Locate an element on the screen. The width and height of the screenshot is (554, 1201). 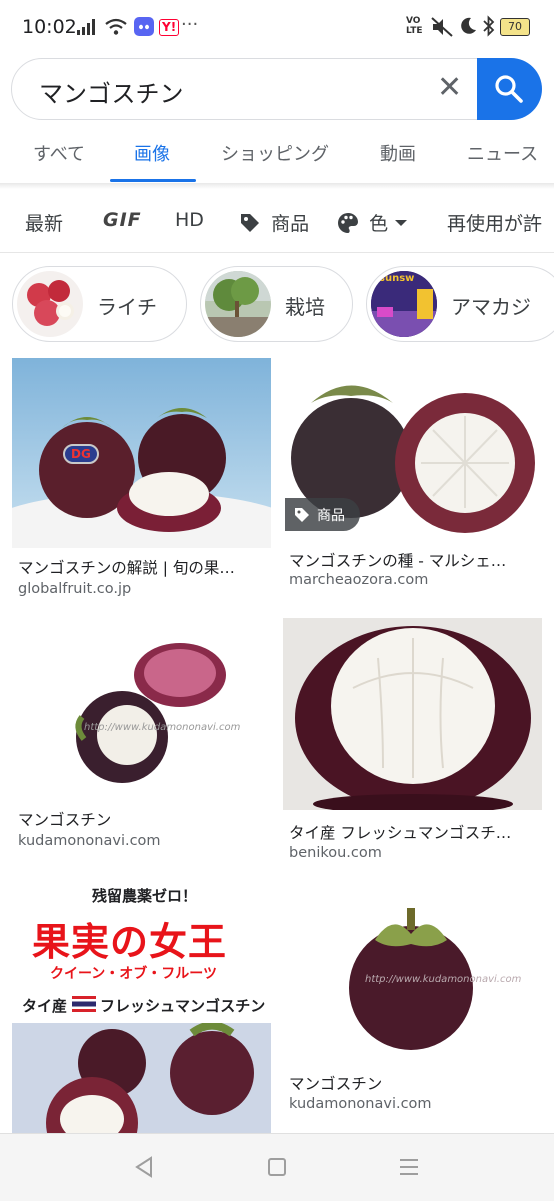
chip-label: アマカジ is located at coordinates (491, 307).